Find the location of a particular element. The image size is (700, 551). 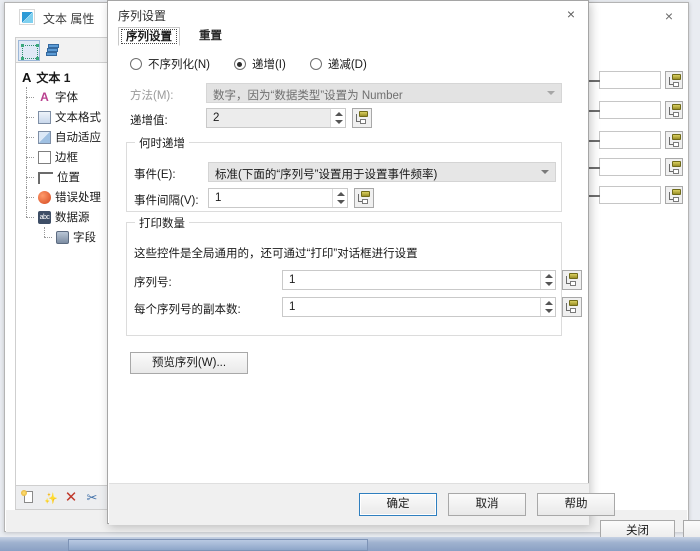

tab-strip: 序列设置 重置 is located at coordinates (348, 37).